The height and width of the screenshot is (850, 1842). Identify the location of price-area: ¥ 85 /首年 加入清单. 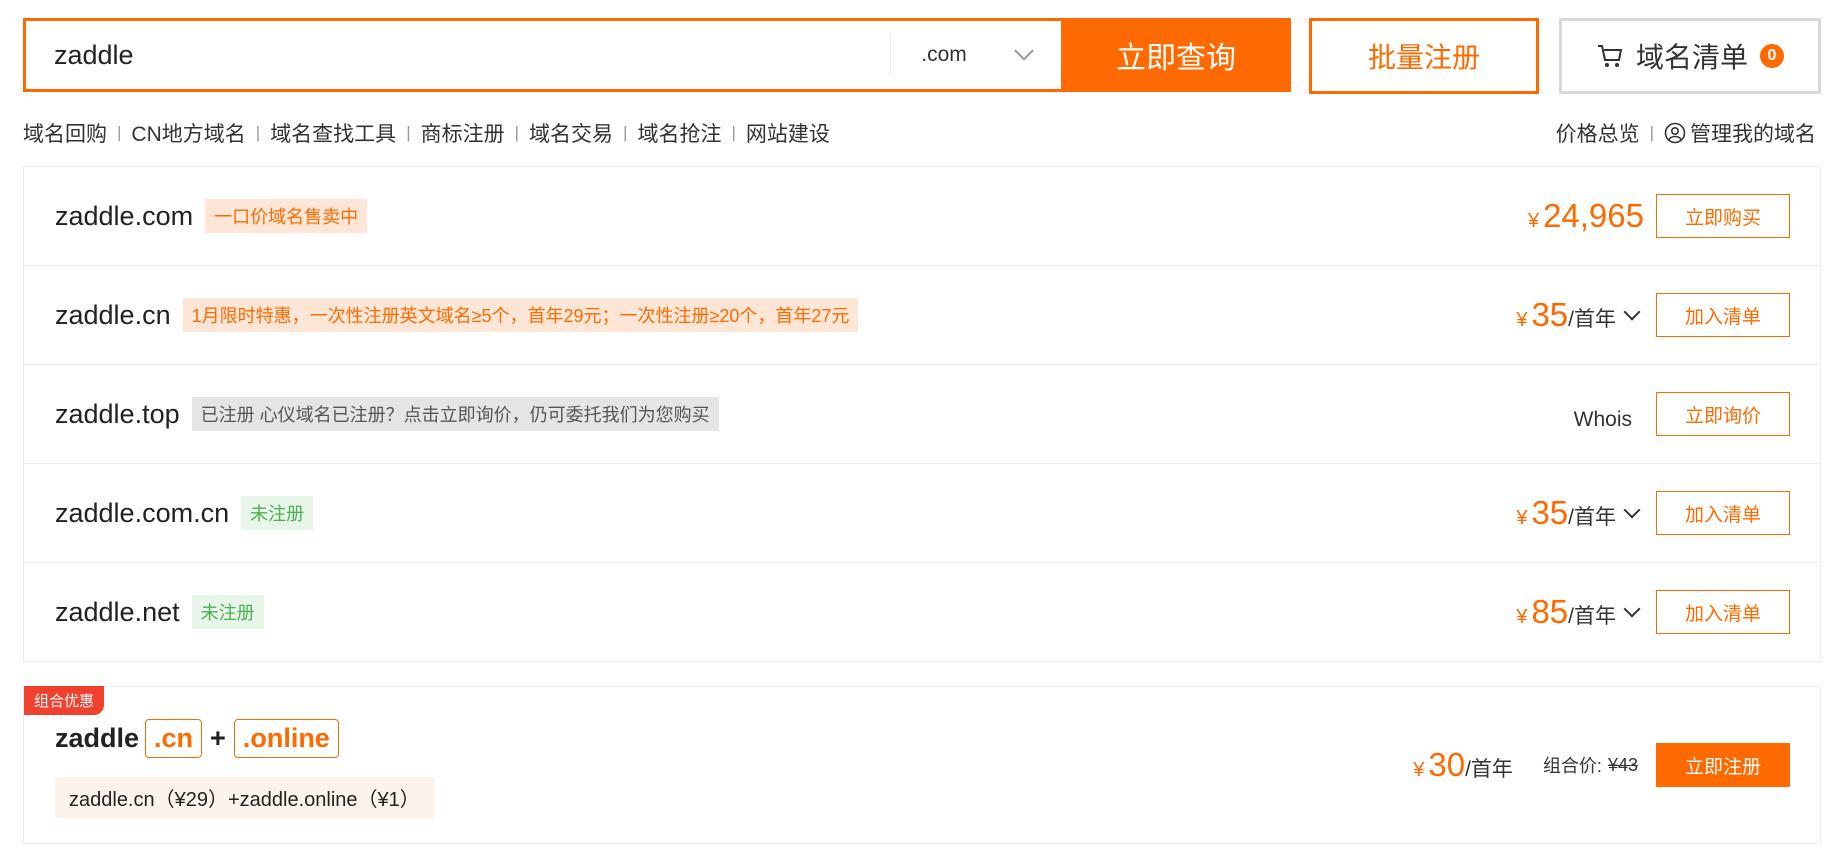
(1653, 612).